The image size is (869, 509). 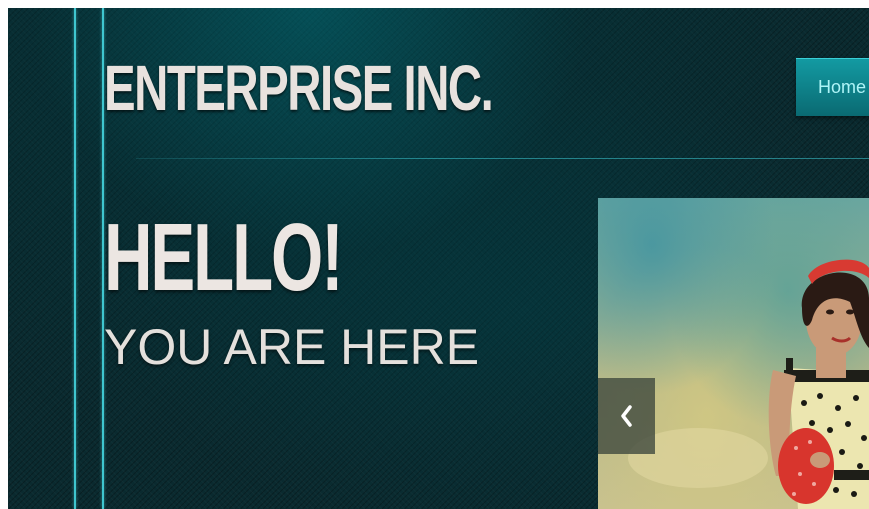 What do you see at coordinates (299, 88) in the screenshot?
I see `site-logo: ENTERPRISE INC.` at bounding box center [299, 88].